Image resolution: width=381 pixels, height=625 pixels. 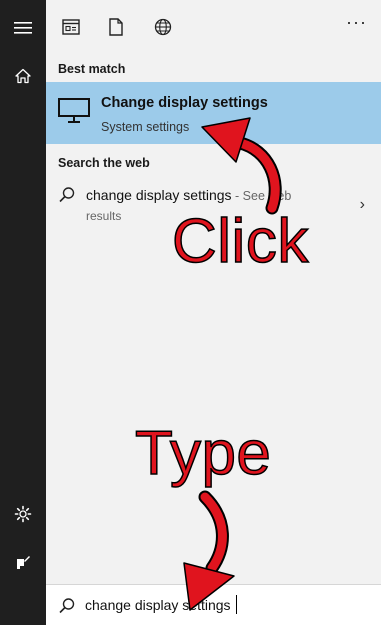 What do you see at coordinates (159, 195) in the screenshot?
I see `web-query-text: change display settings` at bounding box center [159, 195].